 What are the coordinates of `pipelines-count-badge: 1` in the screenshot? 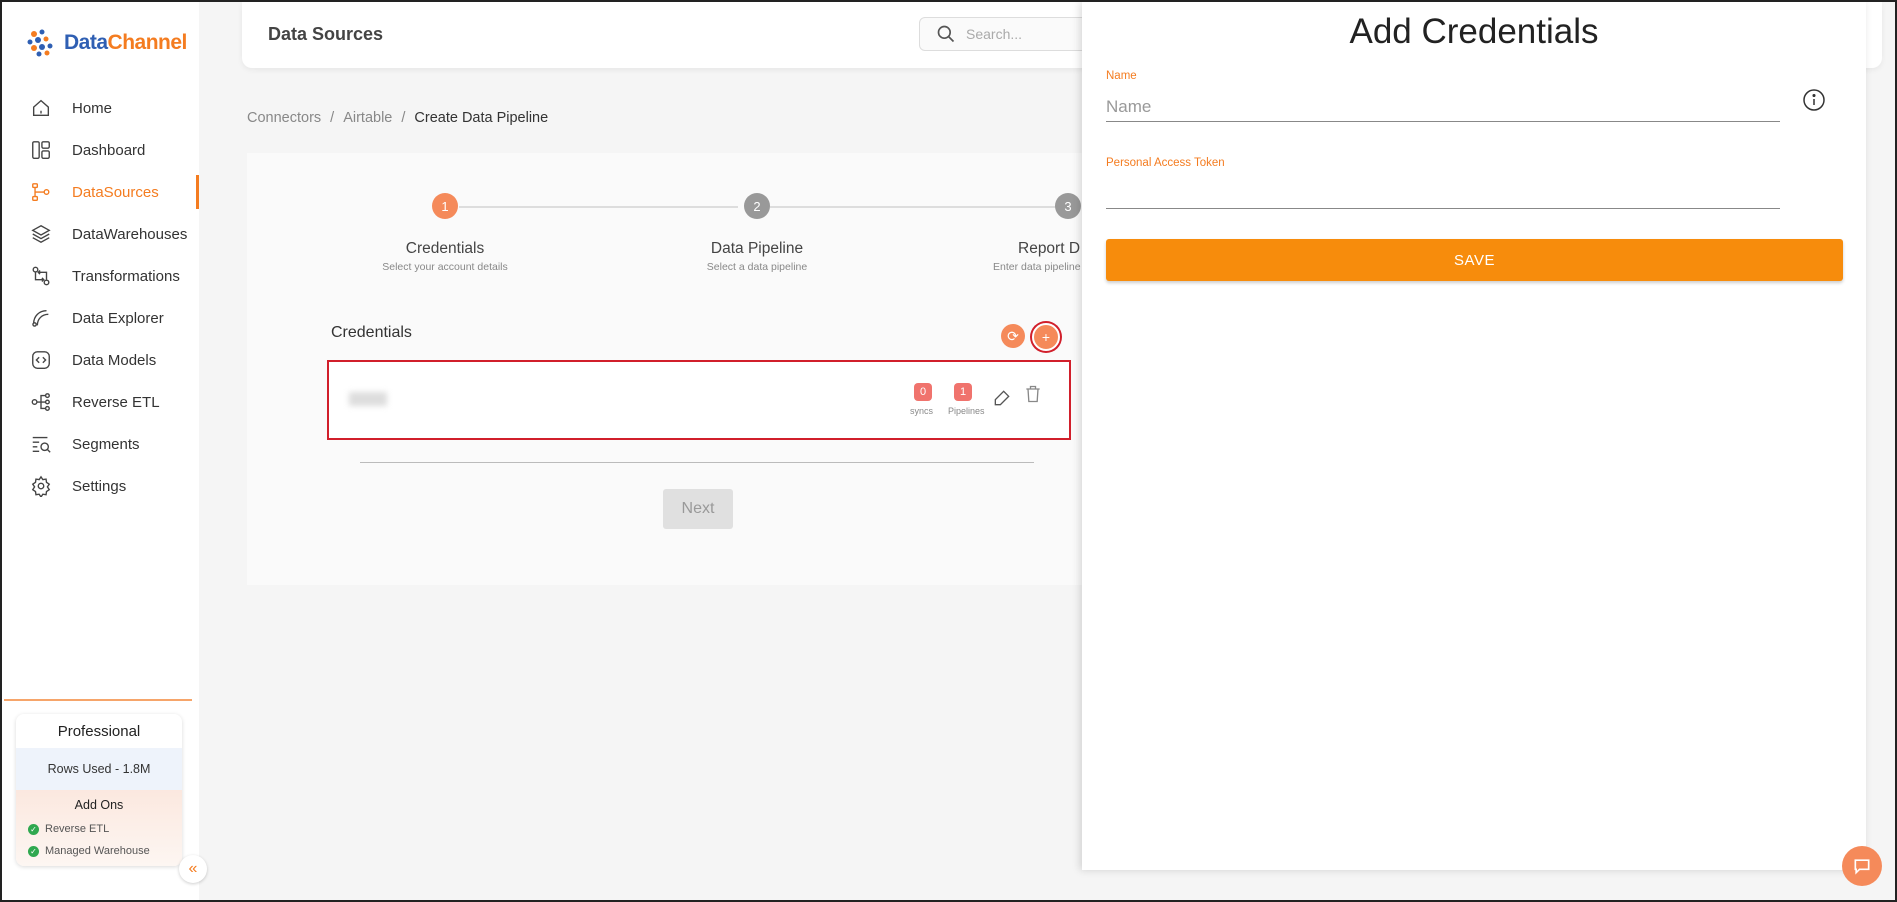 It's located at (963, 392).